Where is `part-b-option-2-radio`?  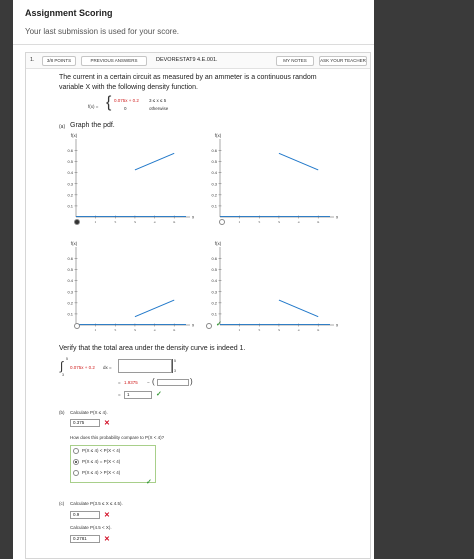
part-b-option-2-radio is located at coordinates (76, 462).